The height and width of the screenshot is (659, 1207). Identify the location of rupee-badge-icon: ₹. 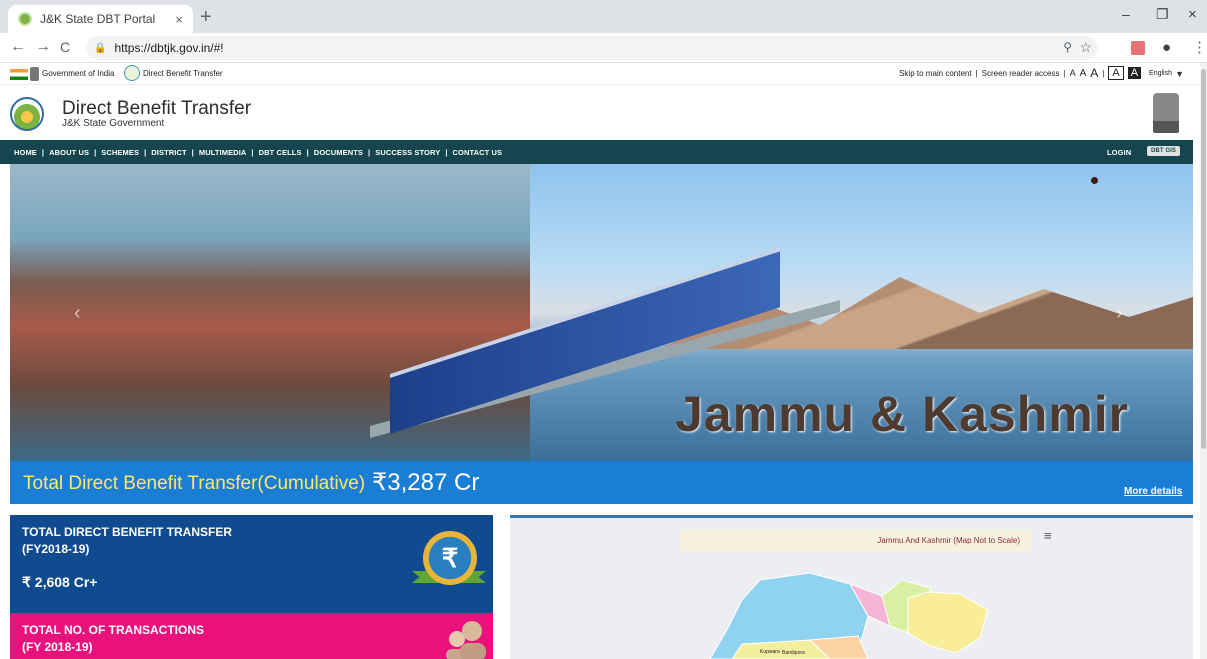
(450, 558).